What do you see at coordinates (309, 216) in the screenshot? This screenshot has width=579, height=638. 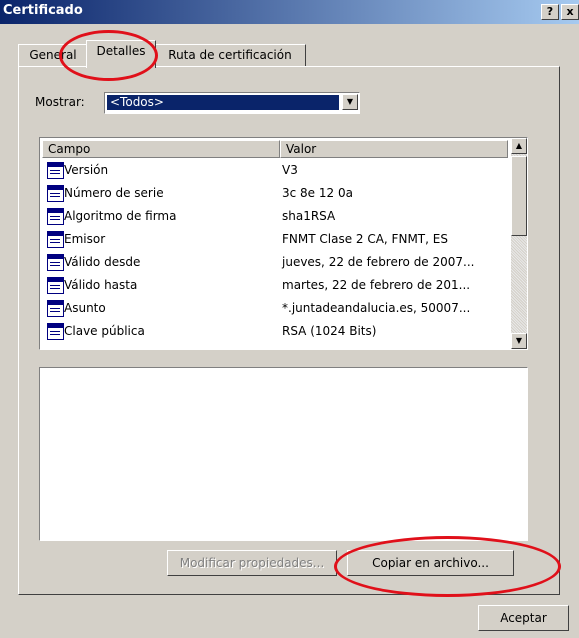 I see `field-value: sha1RSA` at bounding box center [309, 216].